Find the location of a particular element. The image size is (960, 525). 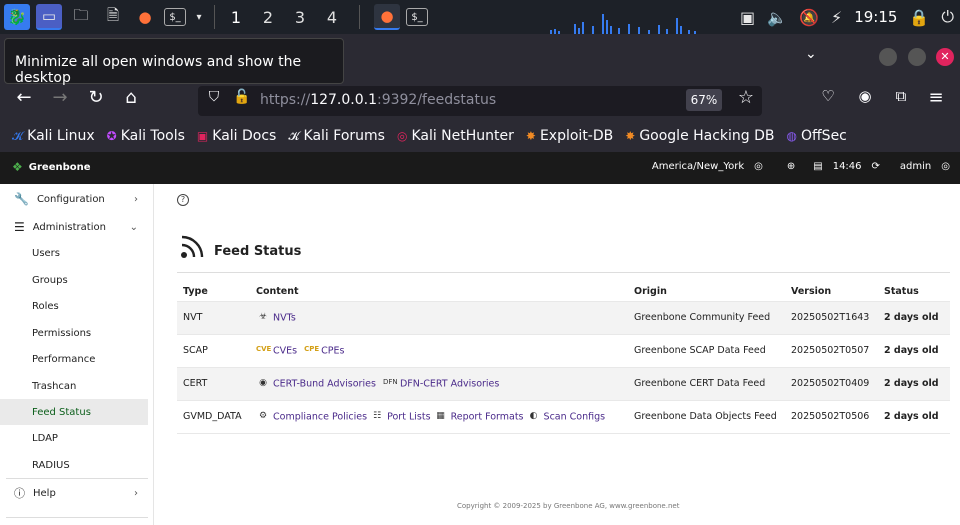

cve-icon: CVE is located at coordinates (264, 348).